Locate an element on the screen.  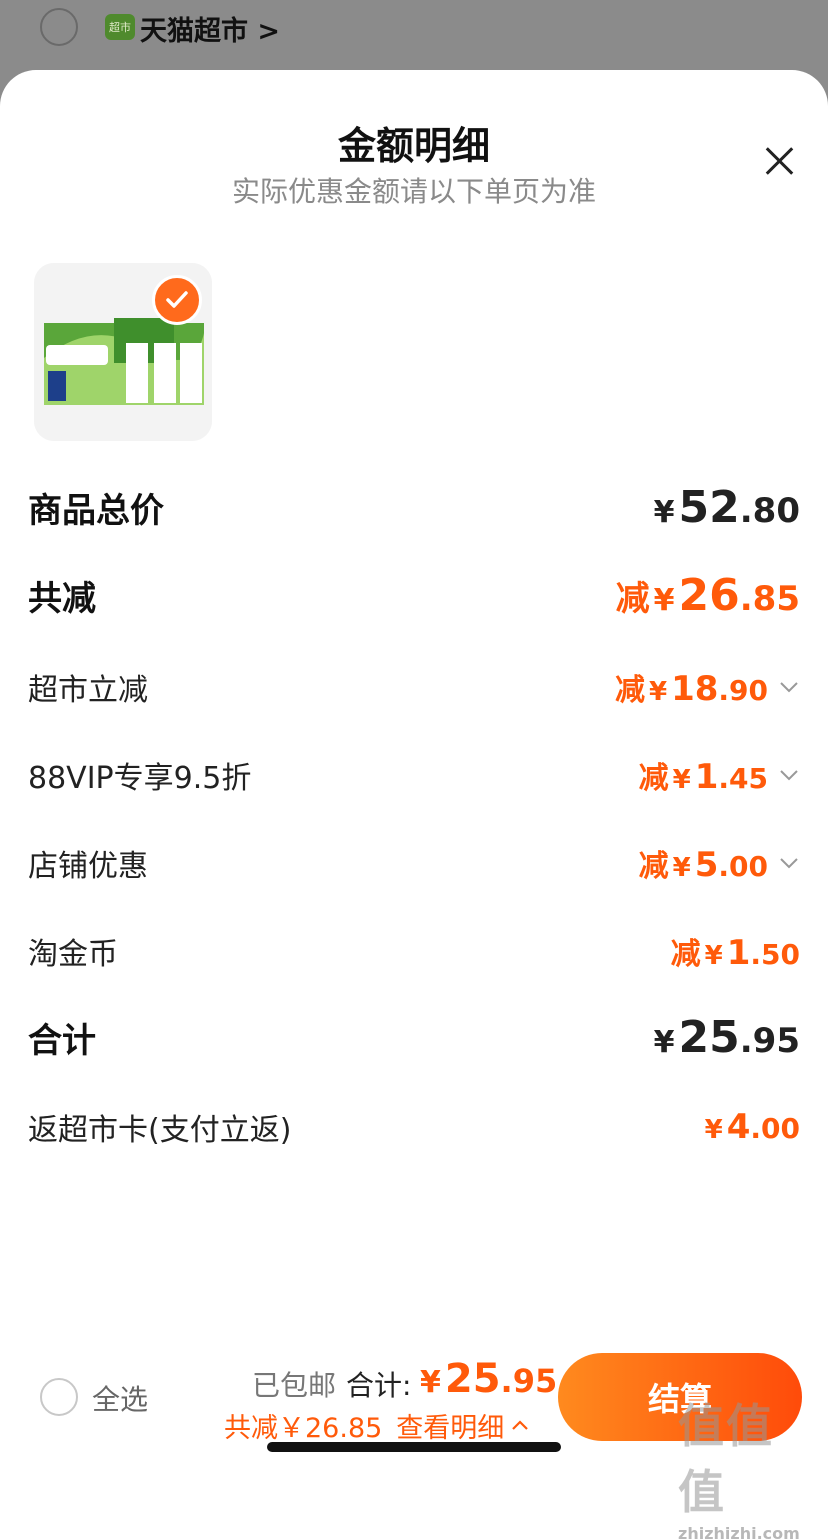
store-name-link: 天猫超市 > is located at coordinates (210, 28).